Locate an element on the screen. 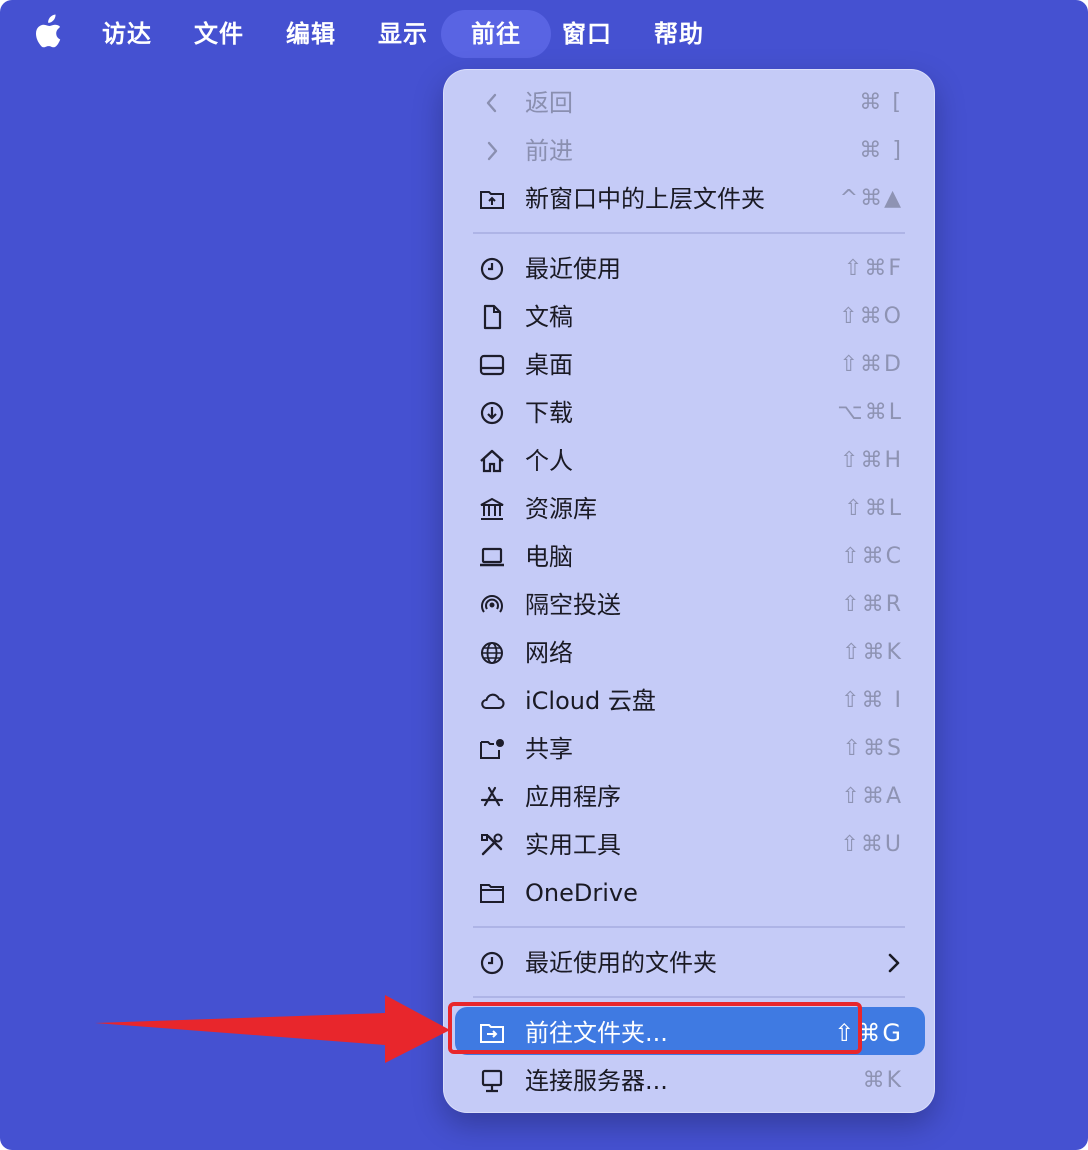 Image resolution: width=1088 pixels, height=1150 pixels. menu-item-enclosing-folder: 新窗口中的上层文件夹 ^⌘▲ is located at coordinates (689, 199).